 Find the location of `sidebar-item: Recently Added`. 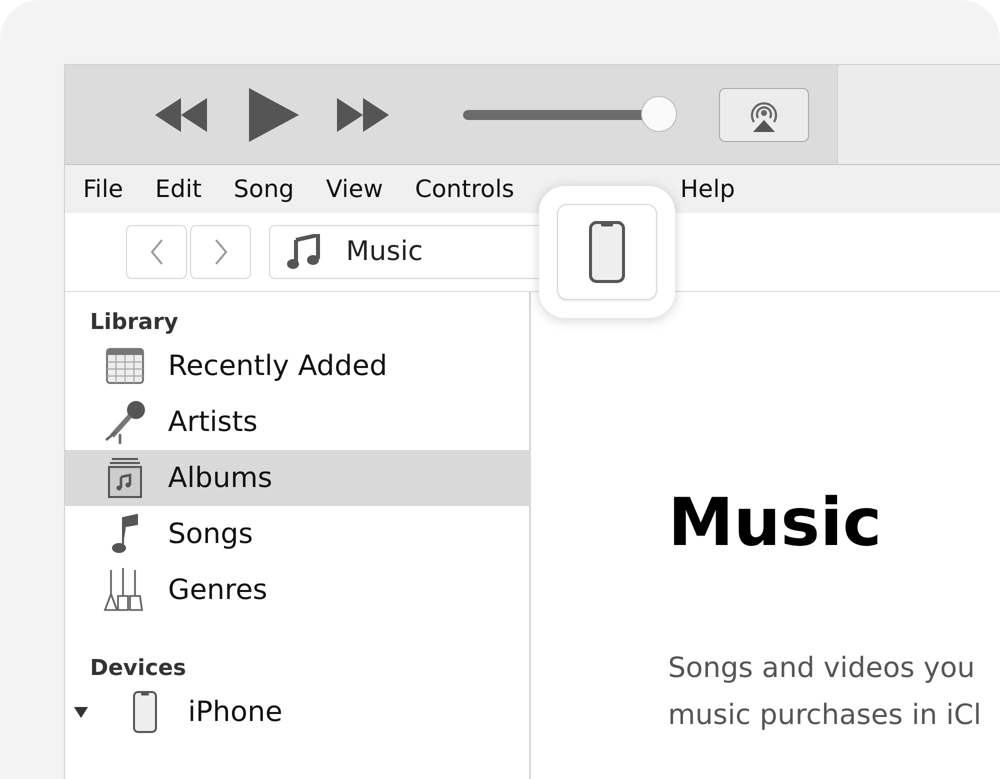

sidebar-item: Recently Added is located at coordinates (297, 366).